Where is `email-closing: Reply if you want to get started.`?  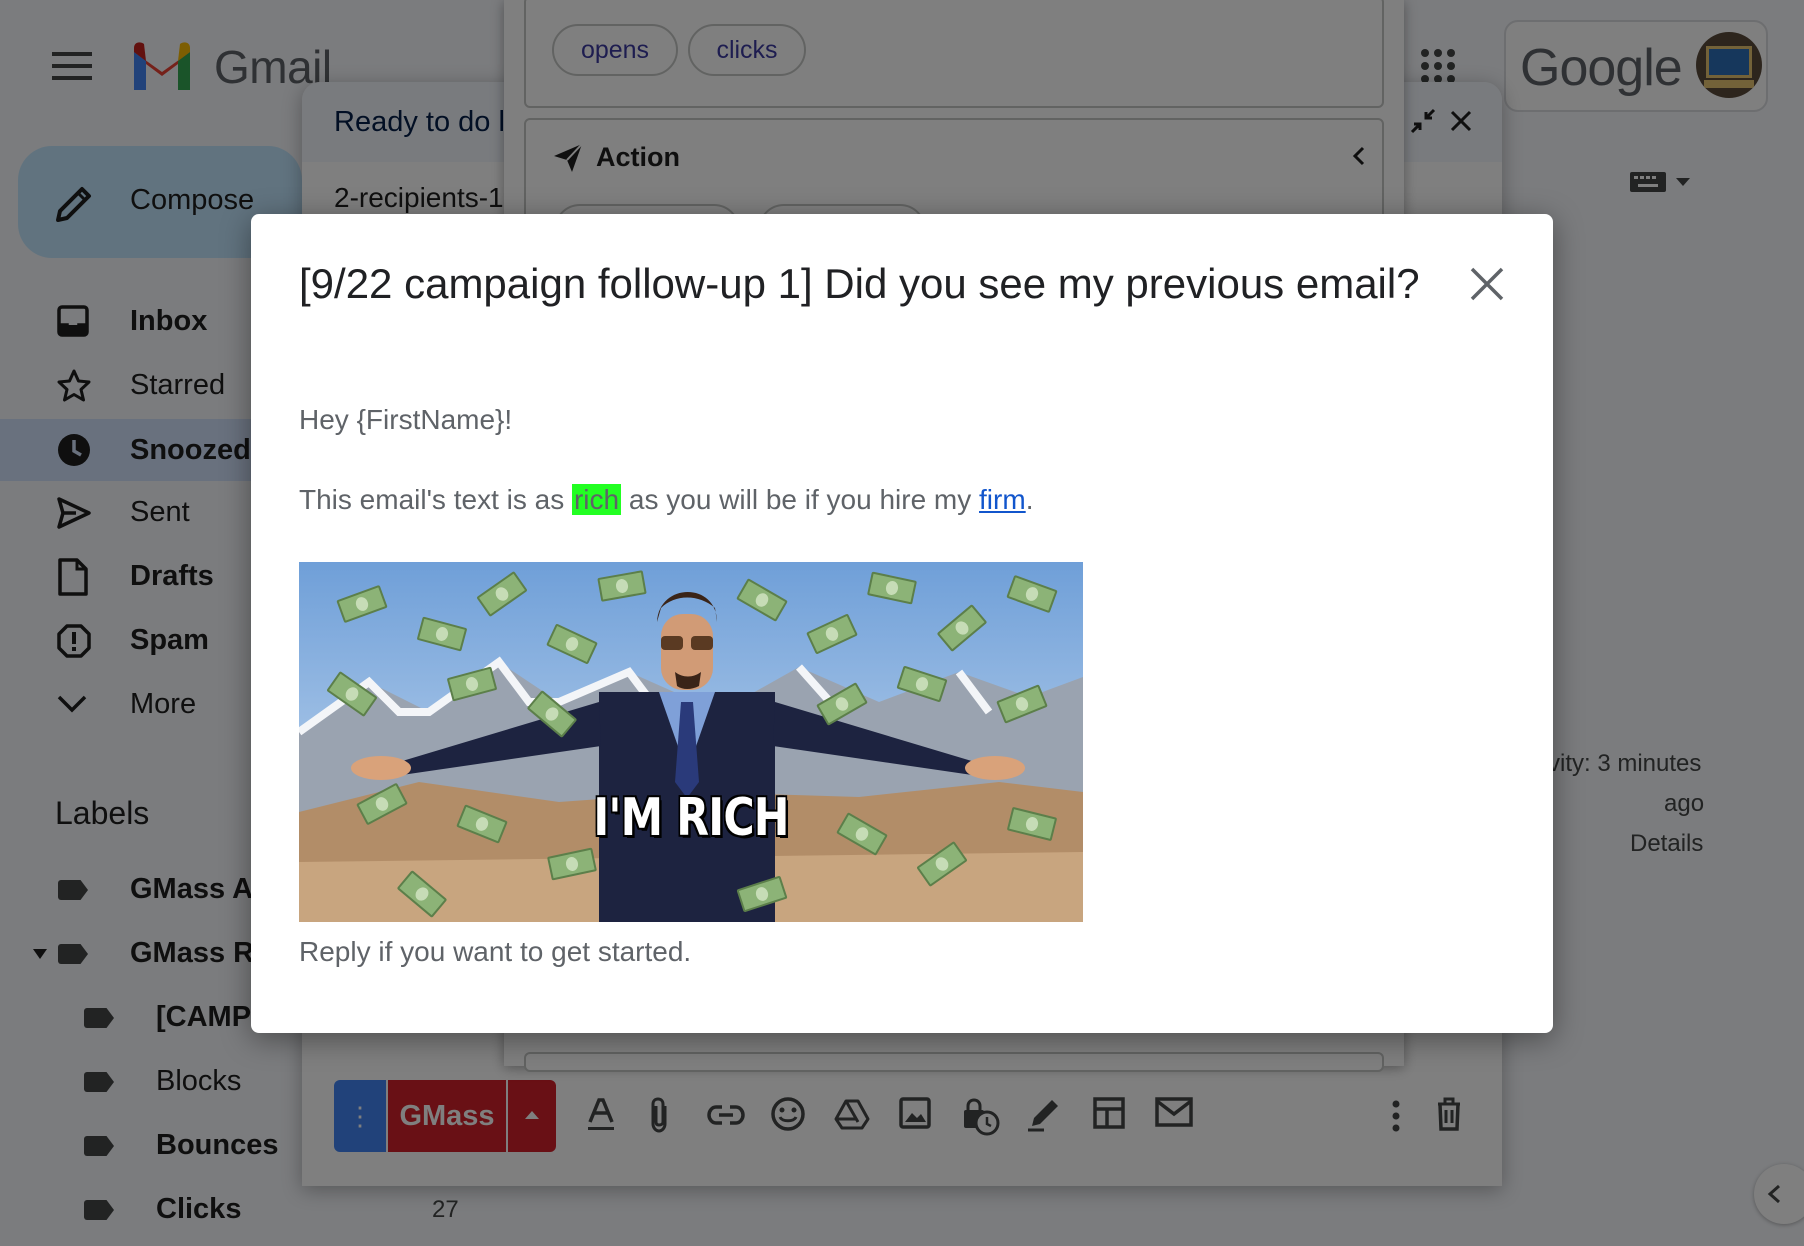 email-closing: Reply if you want to get started. is located at coordinates (495, 951).